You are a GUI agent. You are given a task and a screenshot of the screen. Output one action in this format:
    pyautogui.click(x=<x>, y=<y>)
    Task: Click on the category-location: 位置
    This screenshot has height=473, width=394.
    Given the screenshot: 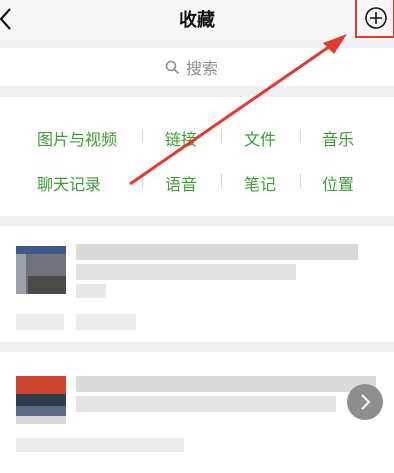 What is the action you would take?
    pyautogui.click(x=338, y=183)
    